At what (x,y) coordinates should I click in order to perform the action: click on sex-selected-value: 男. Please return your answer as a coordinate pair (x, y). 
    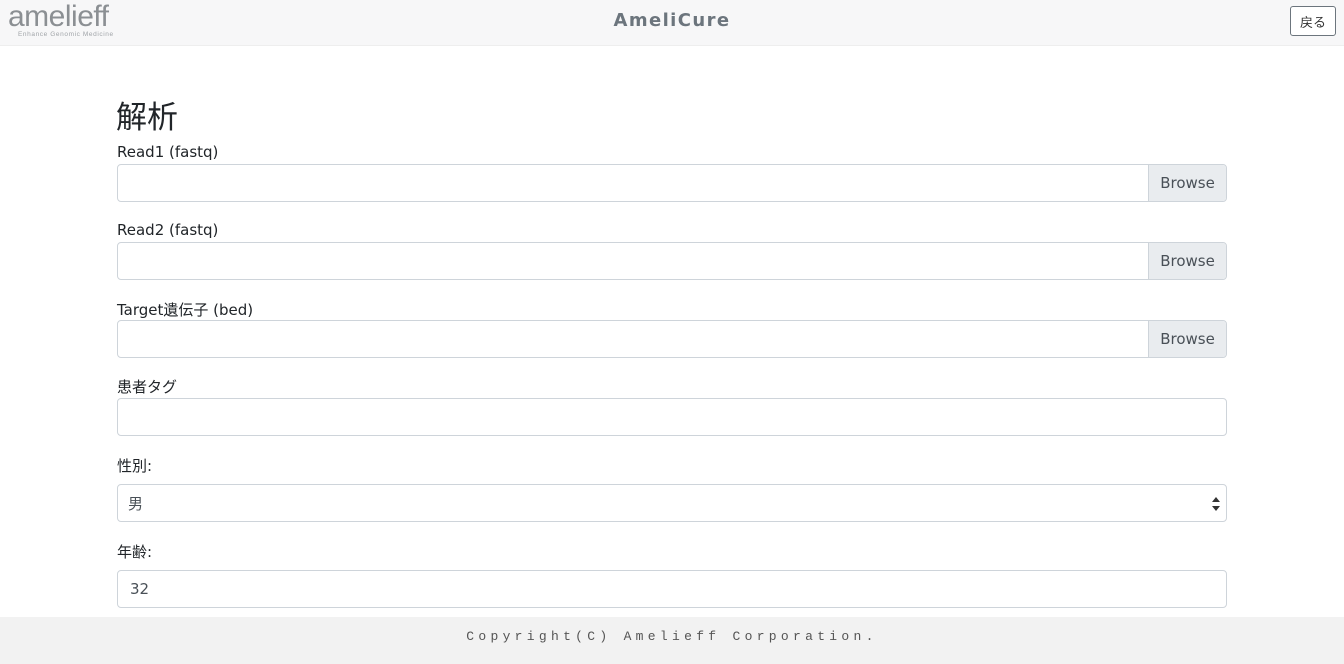
    Looking at the image, I should click on (136, 503).